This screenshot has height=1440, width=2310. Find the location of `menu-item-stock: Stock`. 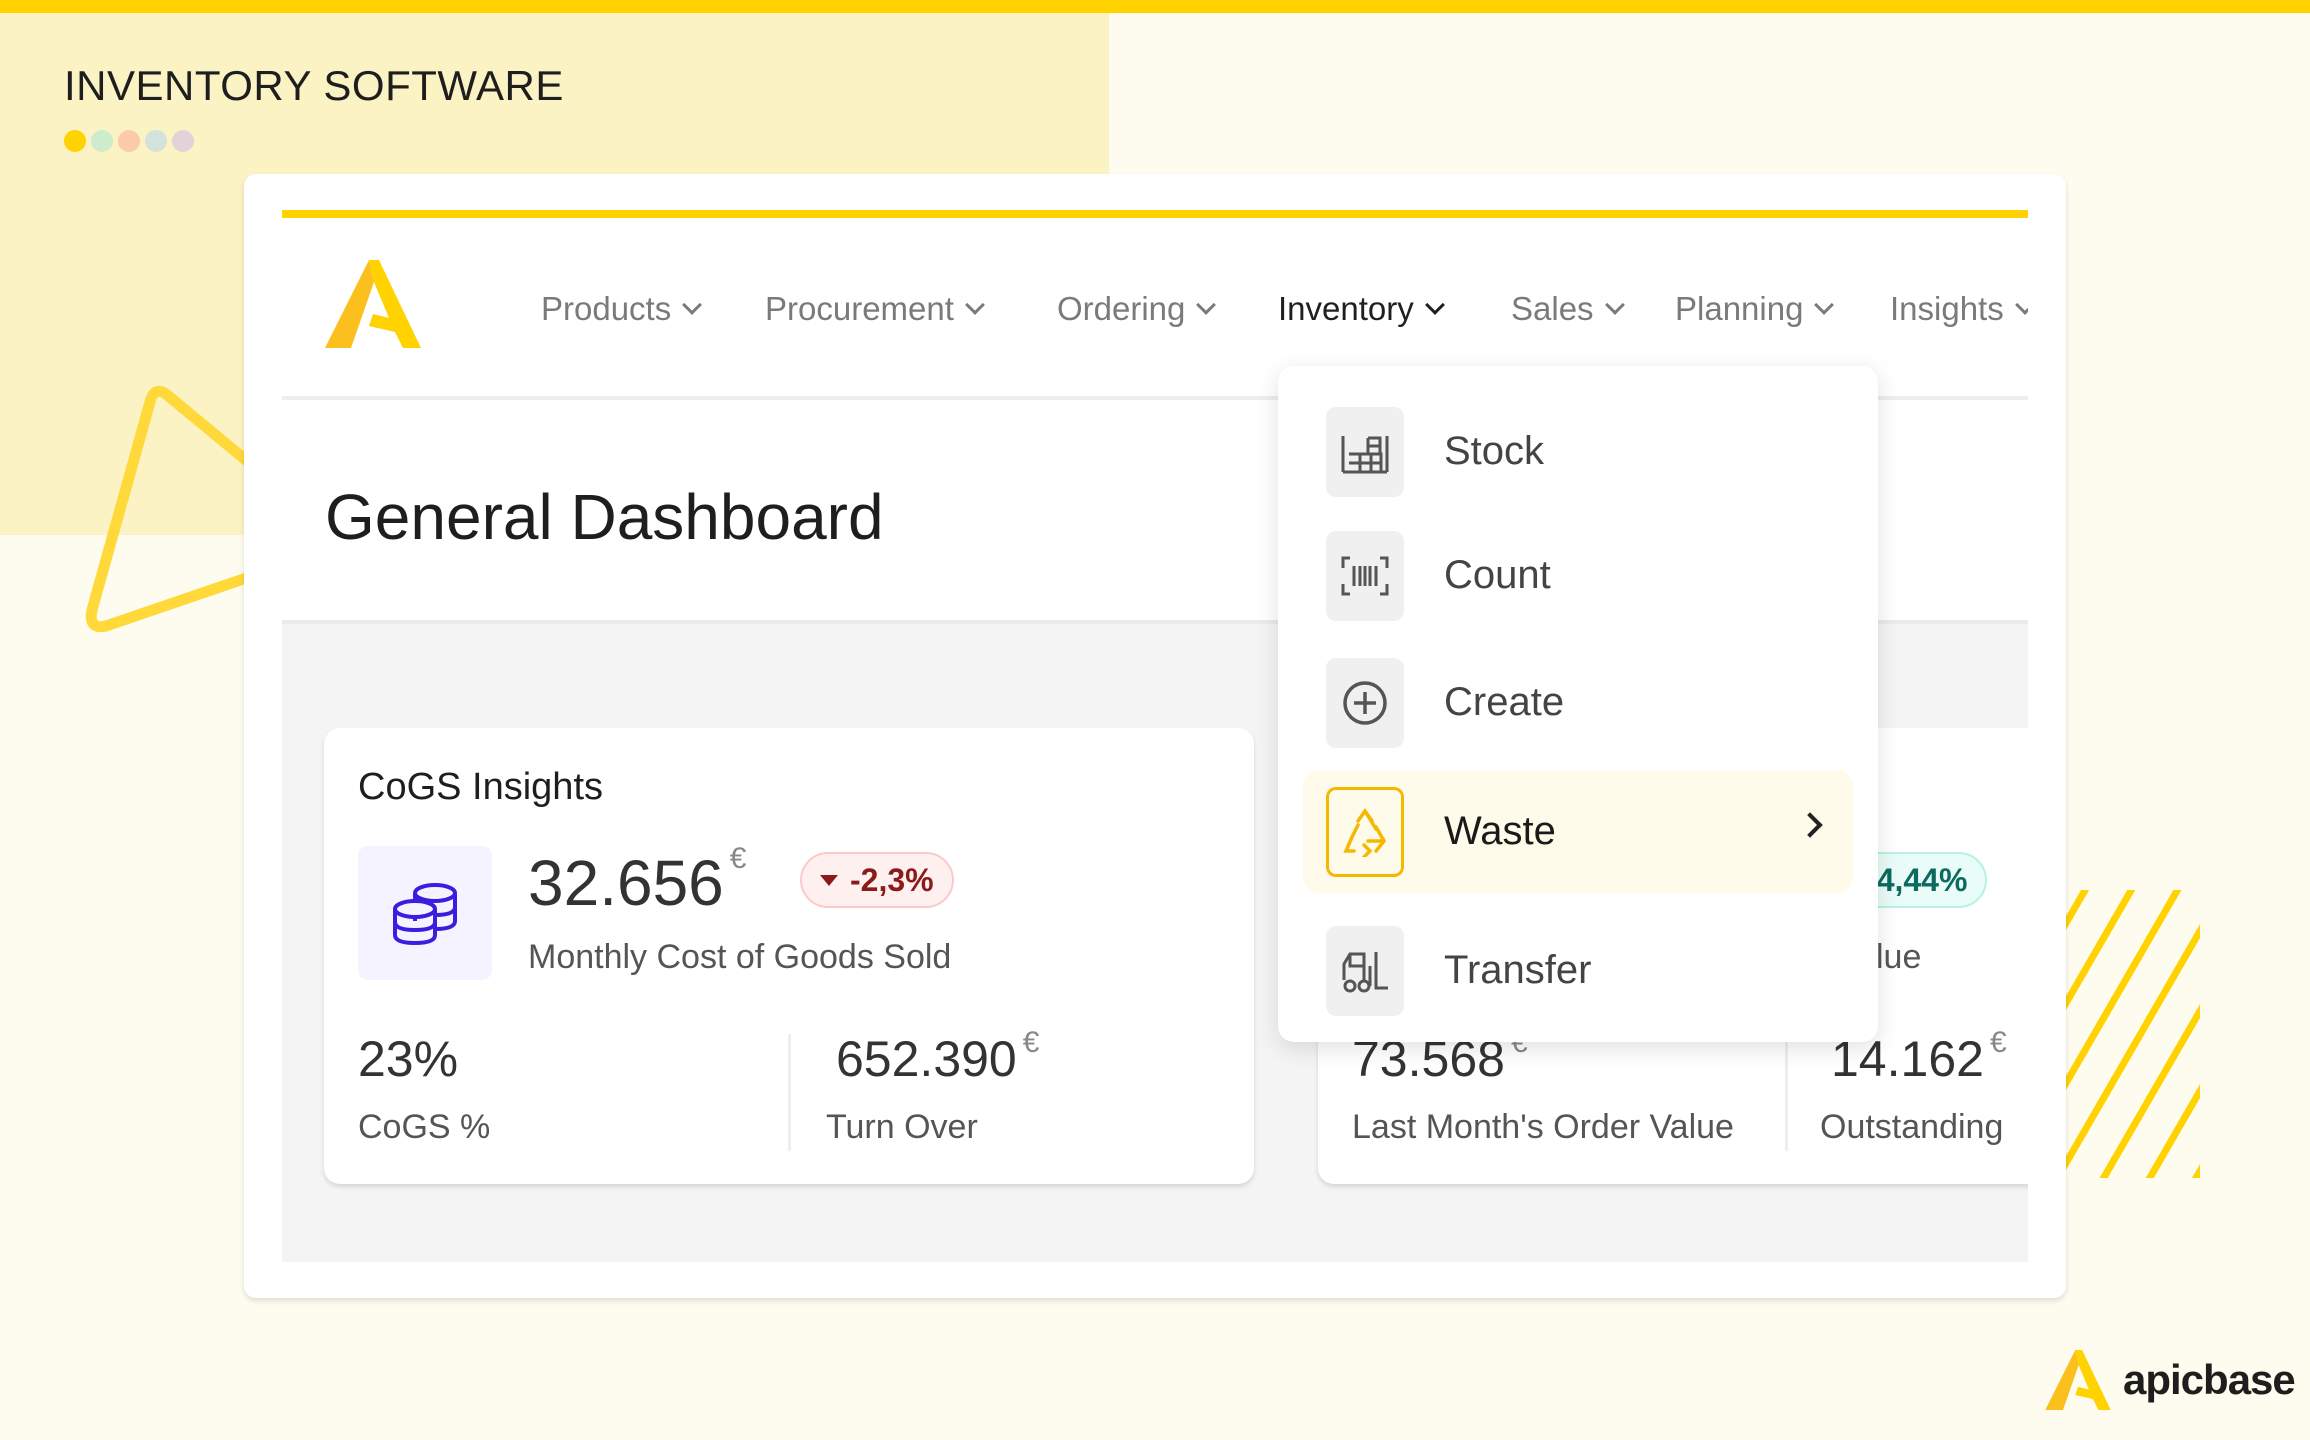

menu-item-stock: Stock is located at coordinates (1578, 451).